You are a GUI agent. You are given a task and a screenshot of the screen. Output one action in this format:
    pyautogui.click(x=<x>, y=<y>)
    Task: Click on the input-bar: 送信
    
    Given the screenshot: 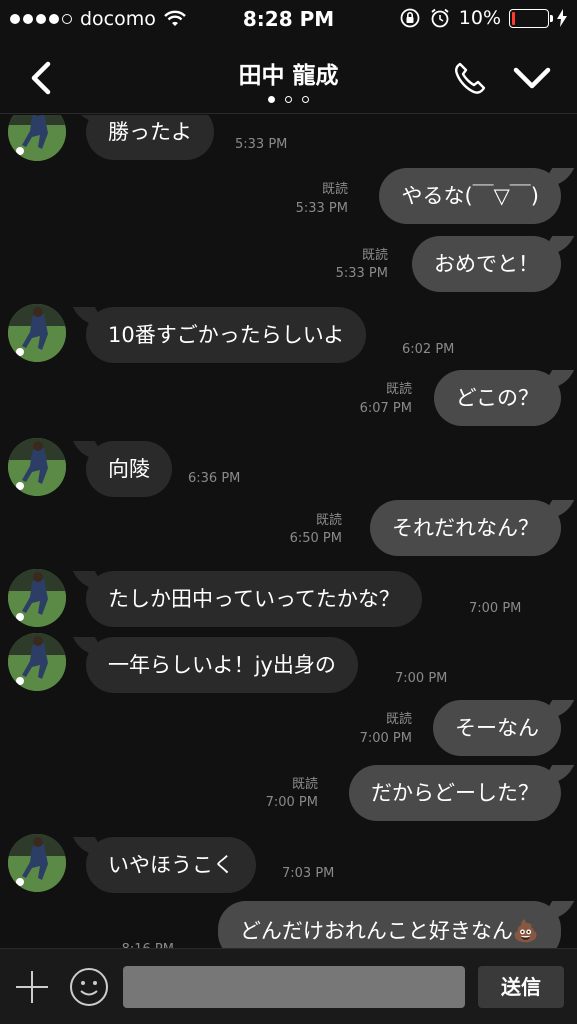 What is the action you would take?
    pyautogui.click(x=288, y=986)
    